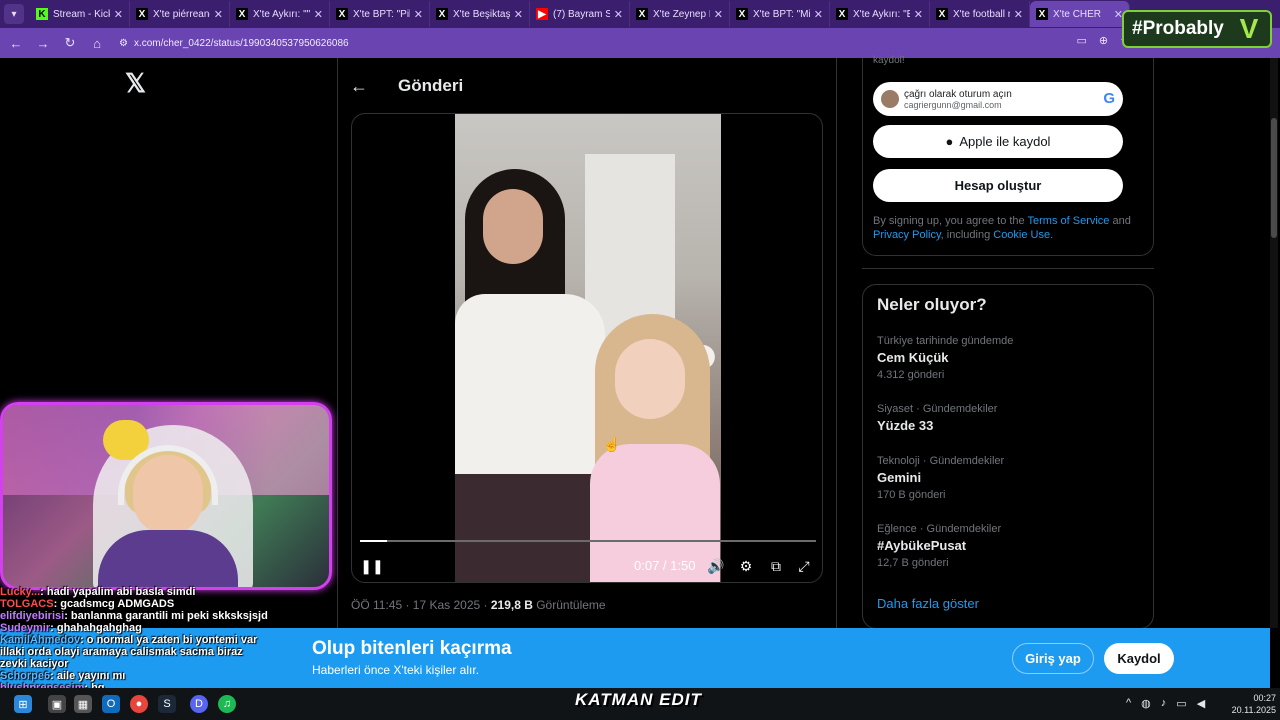 The width and height of the screenshot is (1280, 720). Describe the element at coordinates (880, 14) in the screenshot. I see `browser-tab: X X'te Aykırı: "Eğ ✕` at that location.